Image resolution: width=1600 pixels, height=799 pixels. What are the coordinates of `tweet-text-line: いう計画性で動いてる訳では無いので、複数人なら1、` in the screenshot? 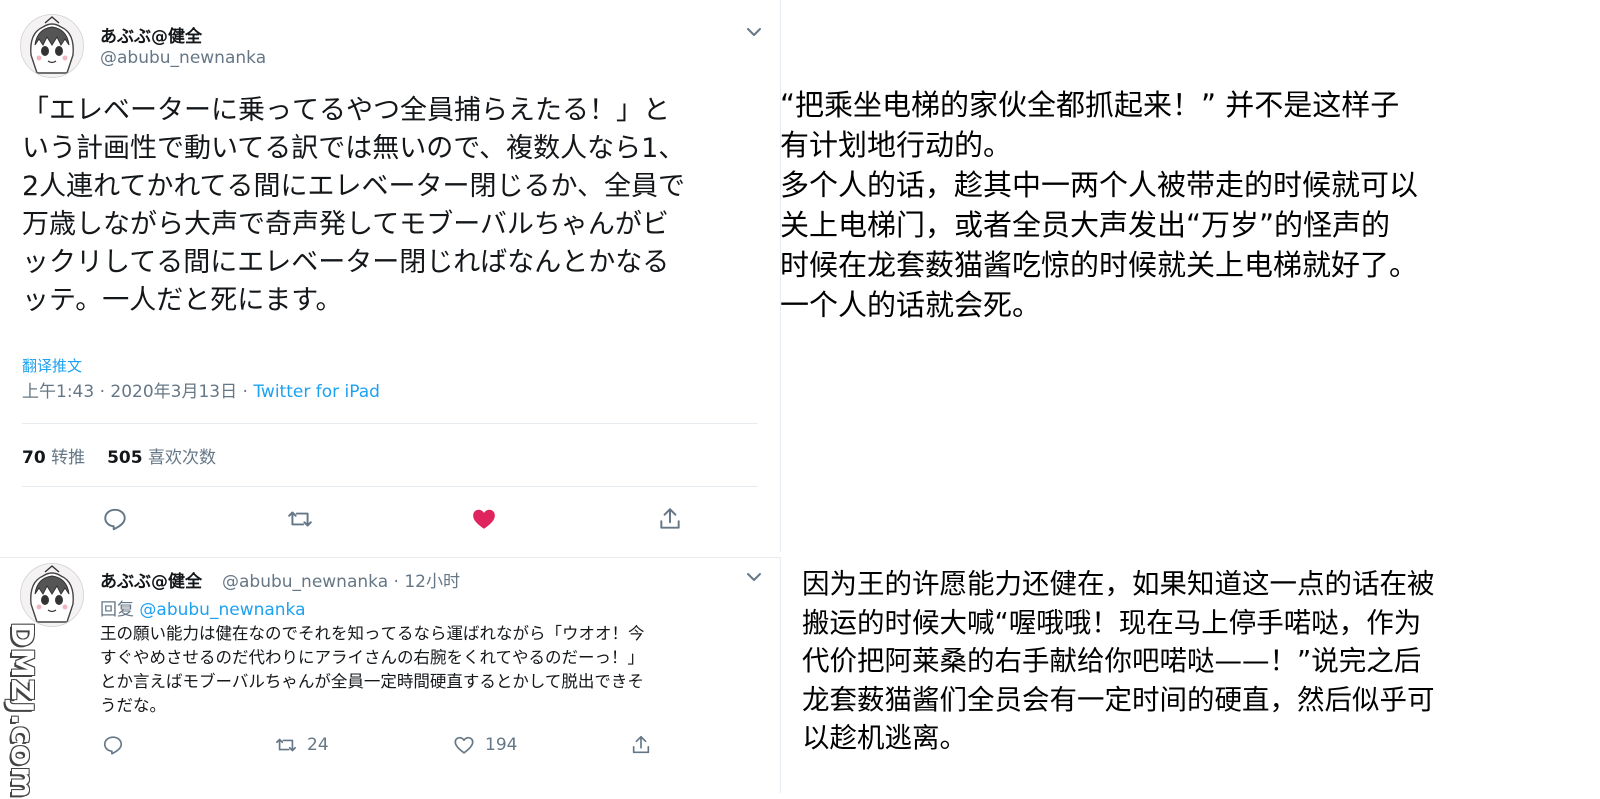 It's located at (354, 148).